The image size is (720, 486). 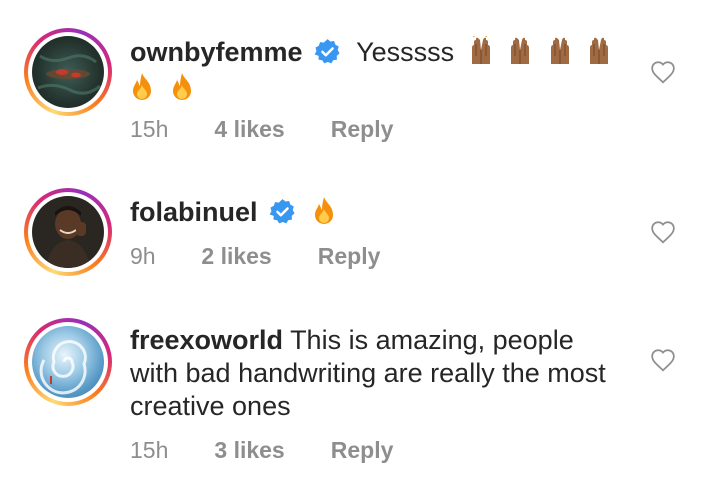 I want to click on comment-likes: 3 likes, so click(x=269, y=450).